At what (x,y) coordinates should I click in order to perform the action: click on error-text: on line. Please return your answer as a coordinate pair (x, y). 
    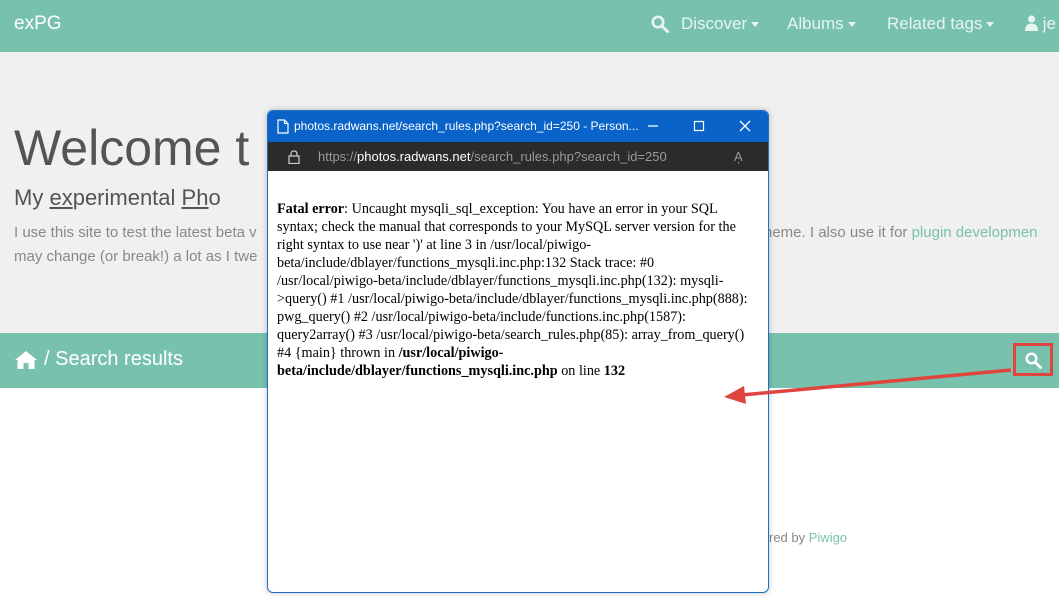
    Looking at the image, I should click on (580, 371).